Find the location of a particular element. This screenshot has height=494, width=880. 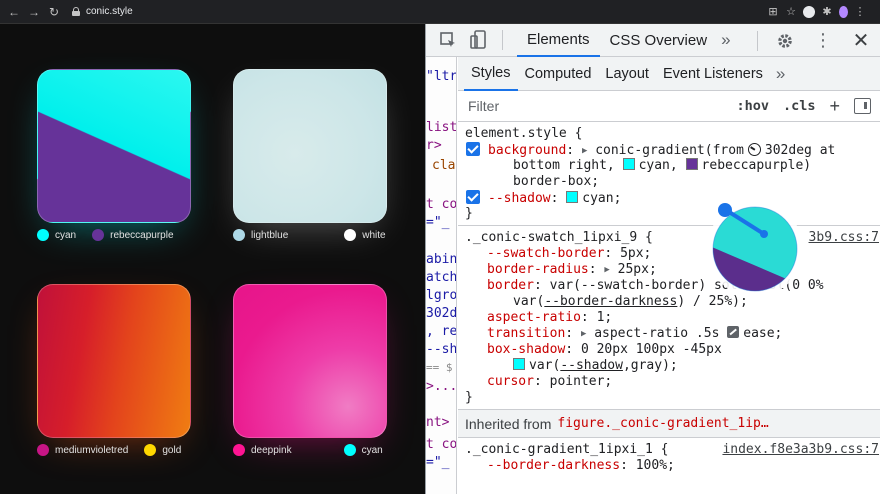

css-variable-link: --shadow is located at coordinates (591, 365).